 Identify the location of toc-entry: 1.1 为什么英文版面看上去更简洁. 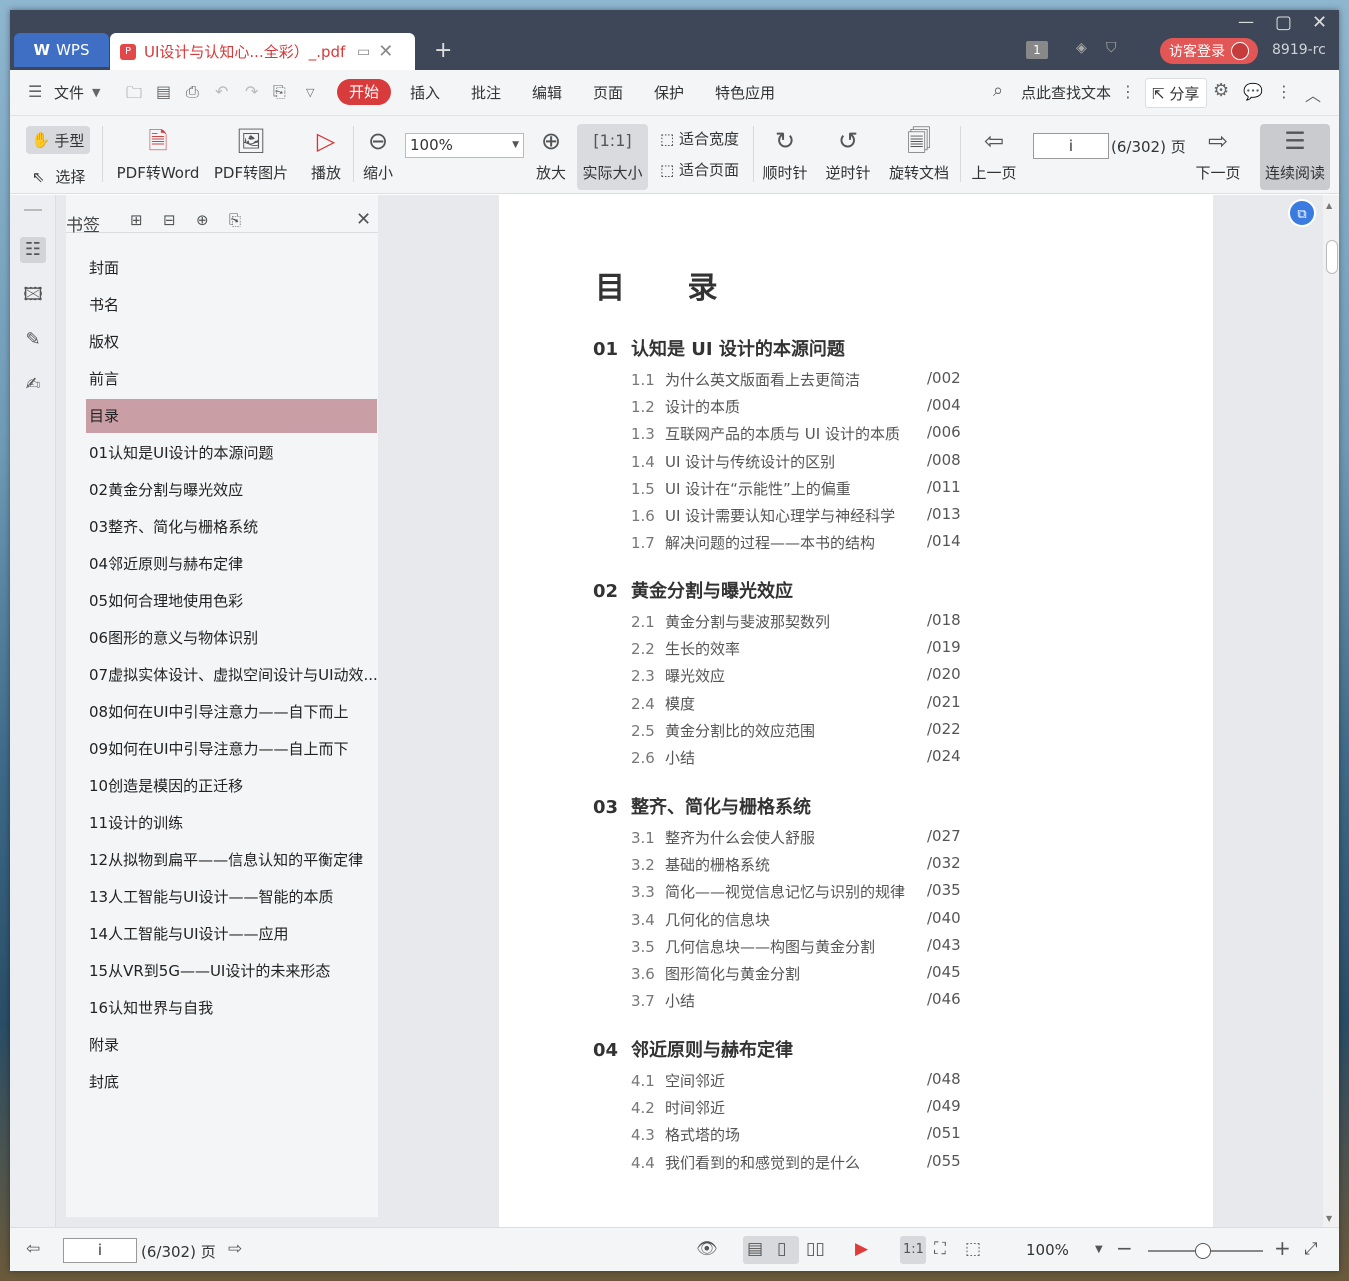
(745, 379).